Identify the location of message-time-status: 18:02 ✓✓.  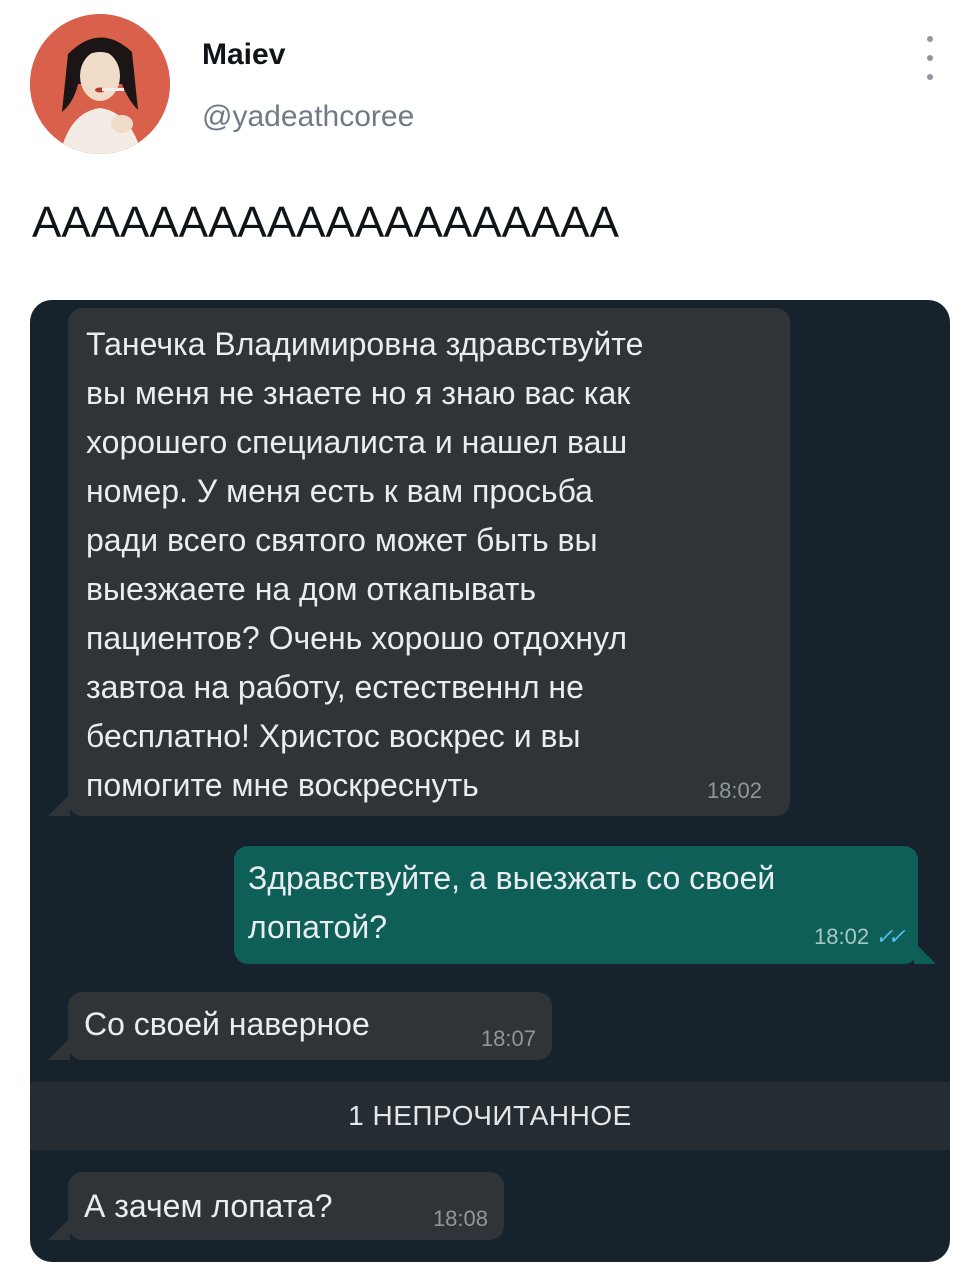
(860, 936).